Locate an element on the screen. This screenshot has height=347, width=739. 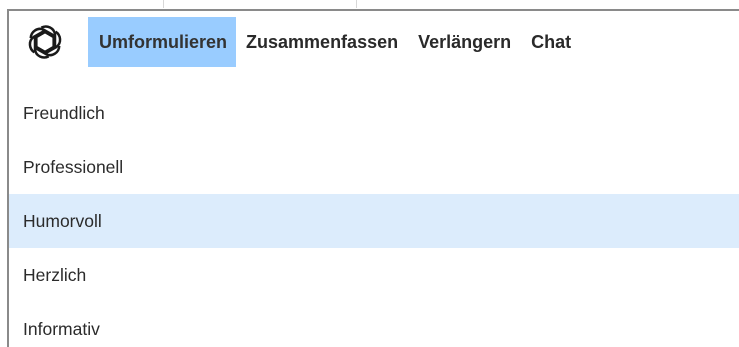
tab-chat: Chat is located at coordinates (551, 42).